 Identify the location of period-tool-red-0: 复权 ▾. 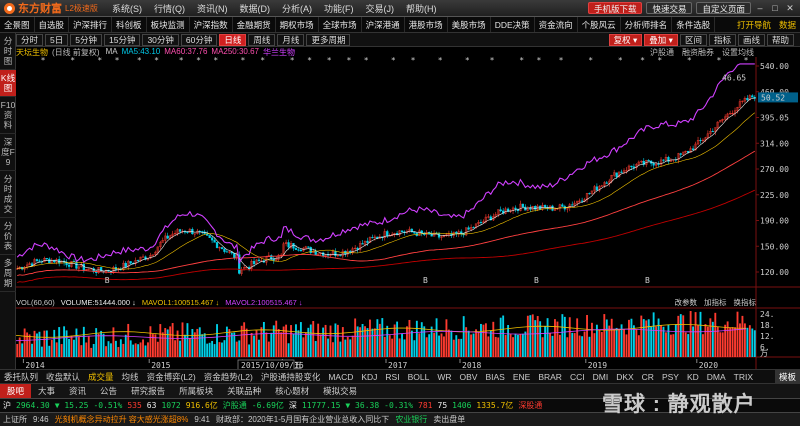
(625, 39).